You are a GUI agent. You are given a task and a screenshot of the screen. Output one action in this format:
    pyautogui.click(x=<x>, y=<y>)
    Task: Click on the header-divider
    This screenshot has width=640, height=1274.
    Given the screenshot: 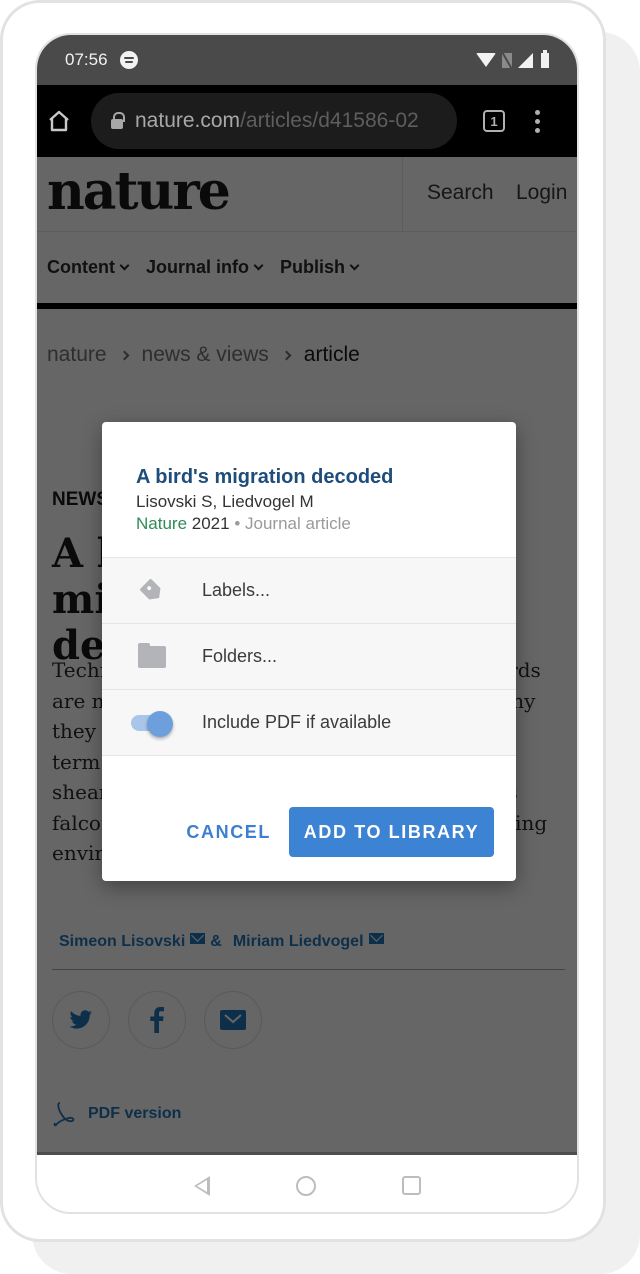 What is the action you would take?
    pyautogui.click(x=402, y=194)
    